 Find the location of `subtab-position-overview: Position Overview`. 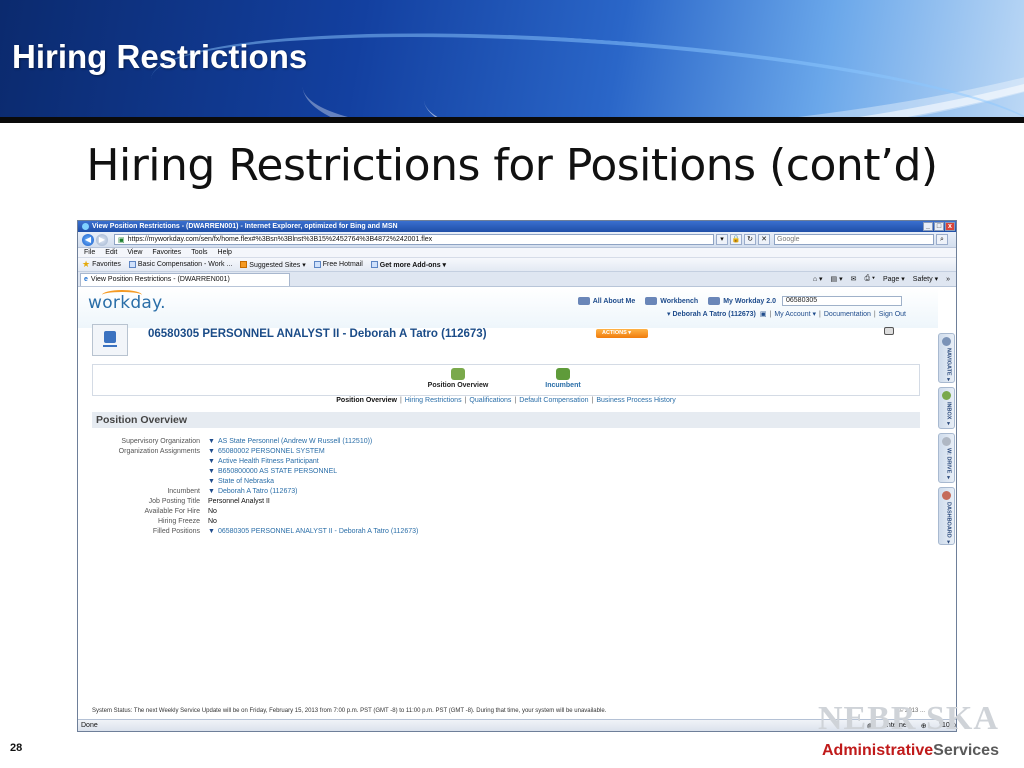

subtab-position-overview: Position Overview is located at coordinates (366, 400).